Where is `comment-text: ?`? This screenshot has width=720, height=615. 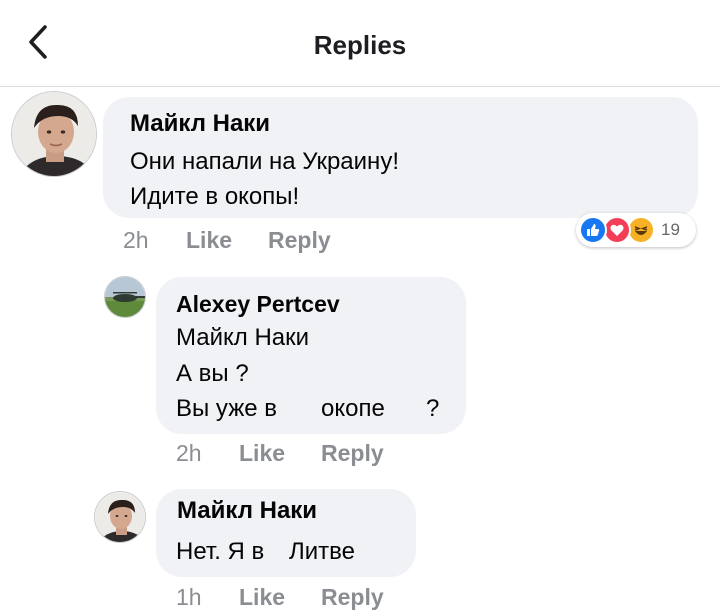 comment-text: ? is located at coordinates (433, 408).